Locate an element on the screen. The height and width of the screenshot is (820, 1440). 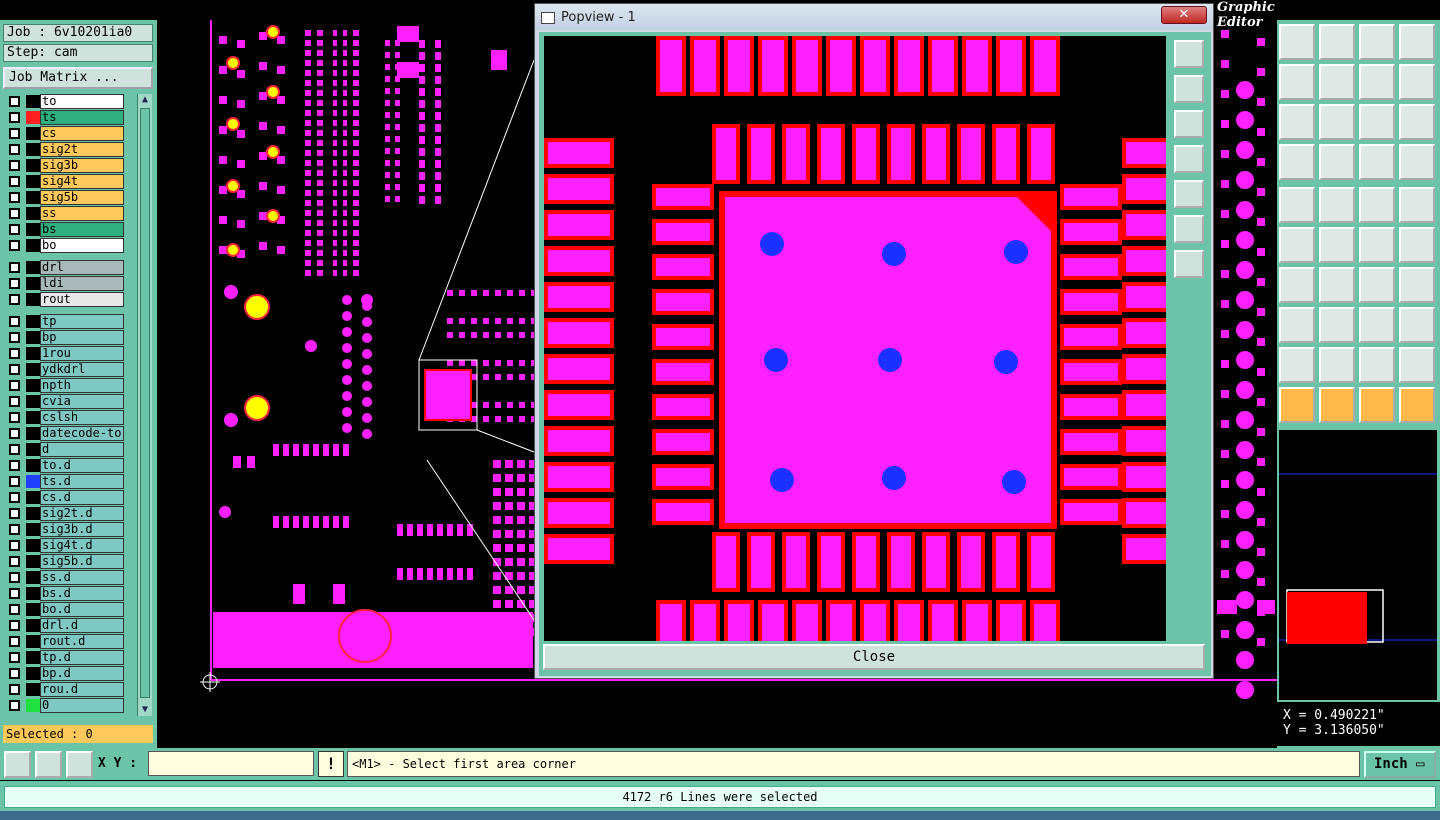
layer-name: ts is located at coordinates (82, 117).